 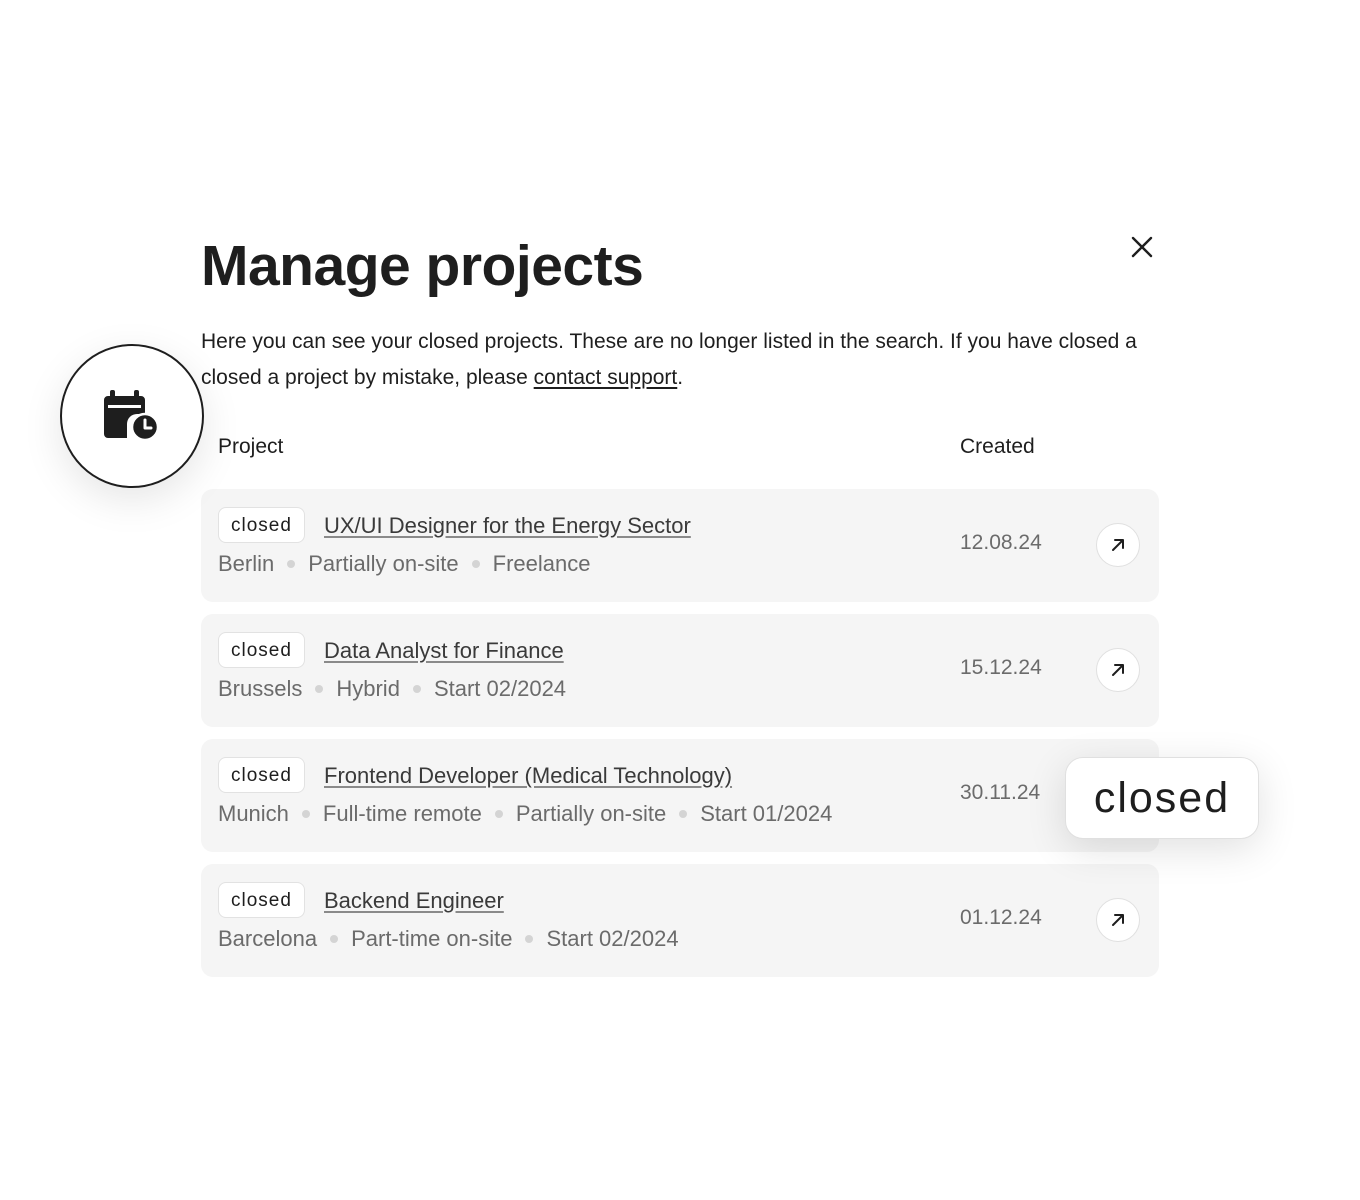 What do you see at coordinates (507, 526) in the screenshot?
I see `project-title-link: UX/UI Designer for the Energy Sector` at bounding box center [507, 526].